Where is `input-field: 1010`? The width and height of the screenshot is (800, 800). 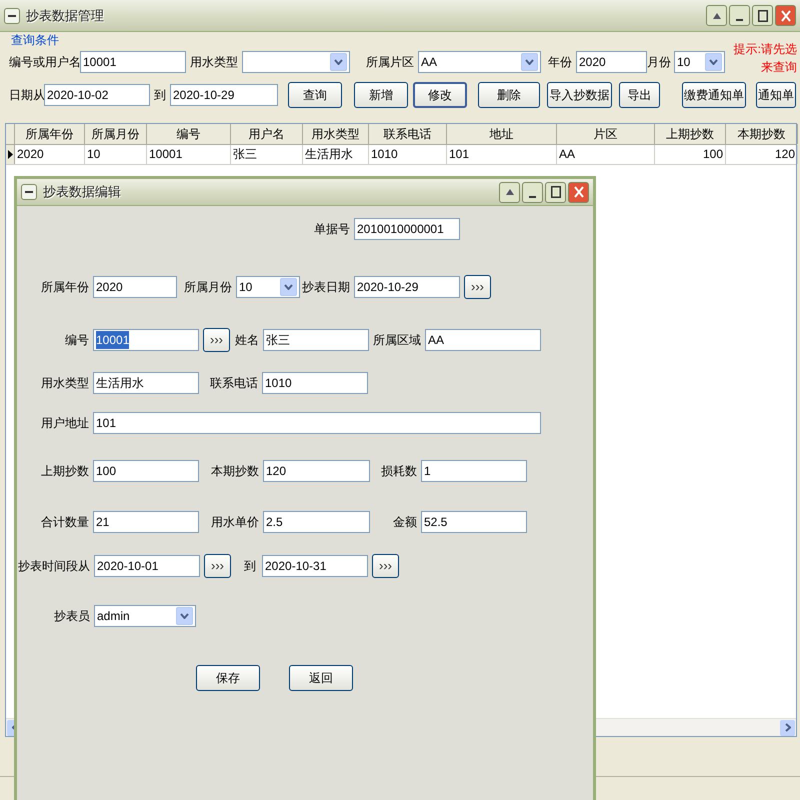 input-field: 1010 is located at coordinates (315, 383).